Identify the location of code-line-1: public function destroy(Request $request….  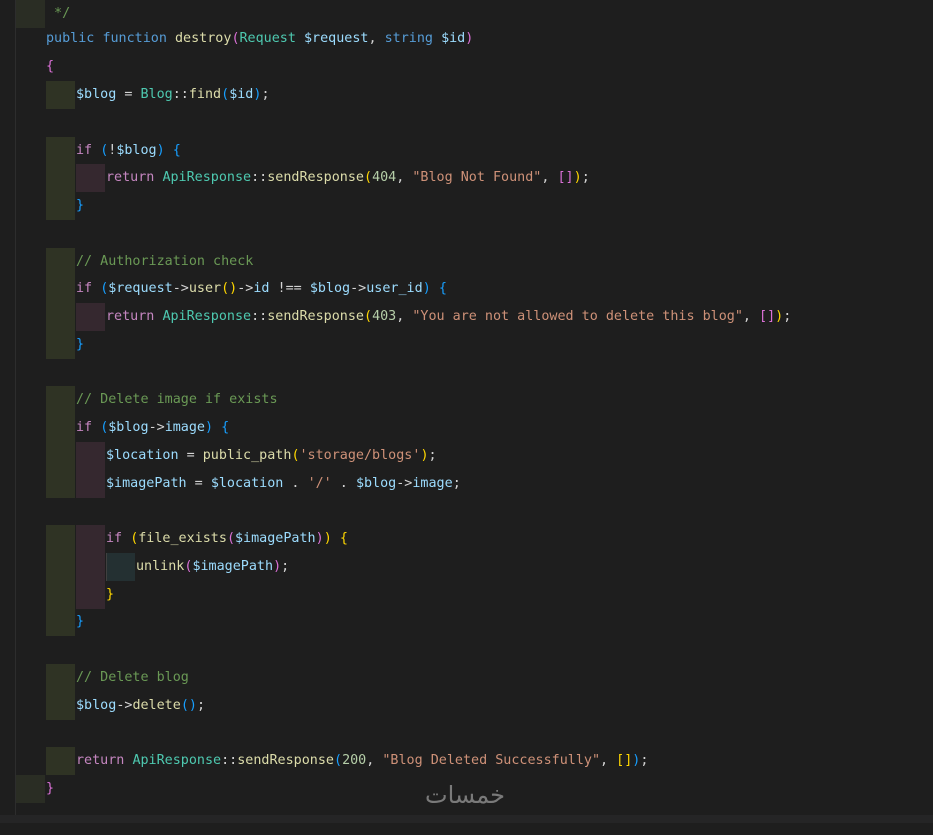
(466, 39).